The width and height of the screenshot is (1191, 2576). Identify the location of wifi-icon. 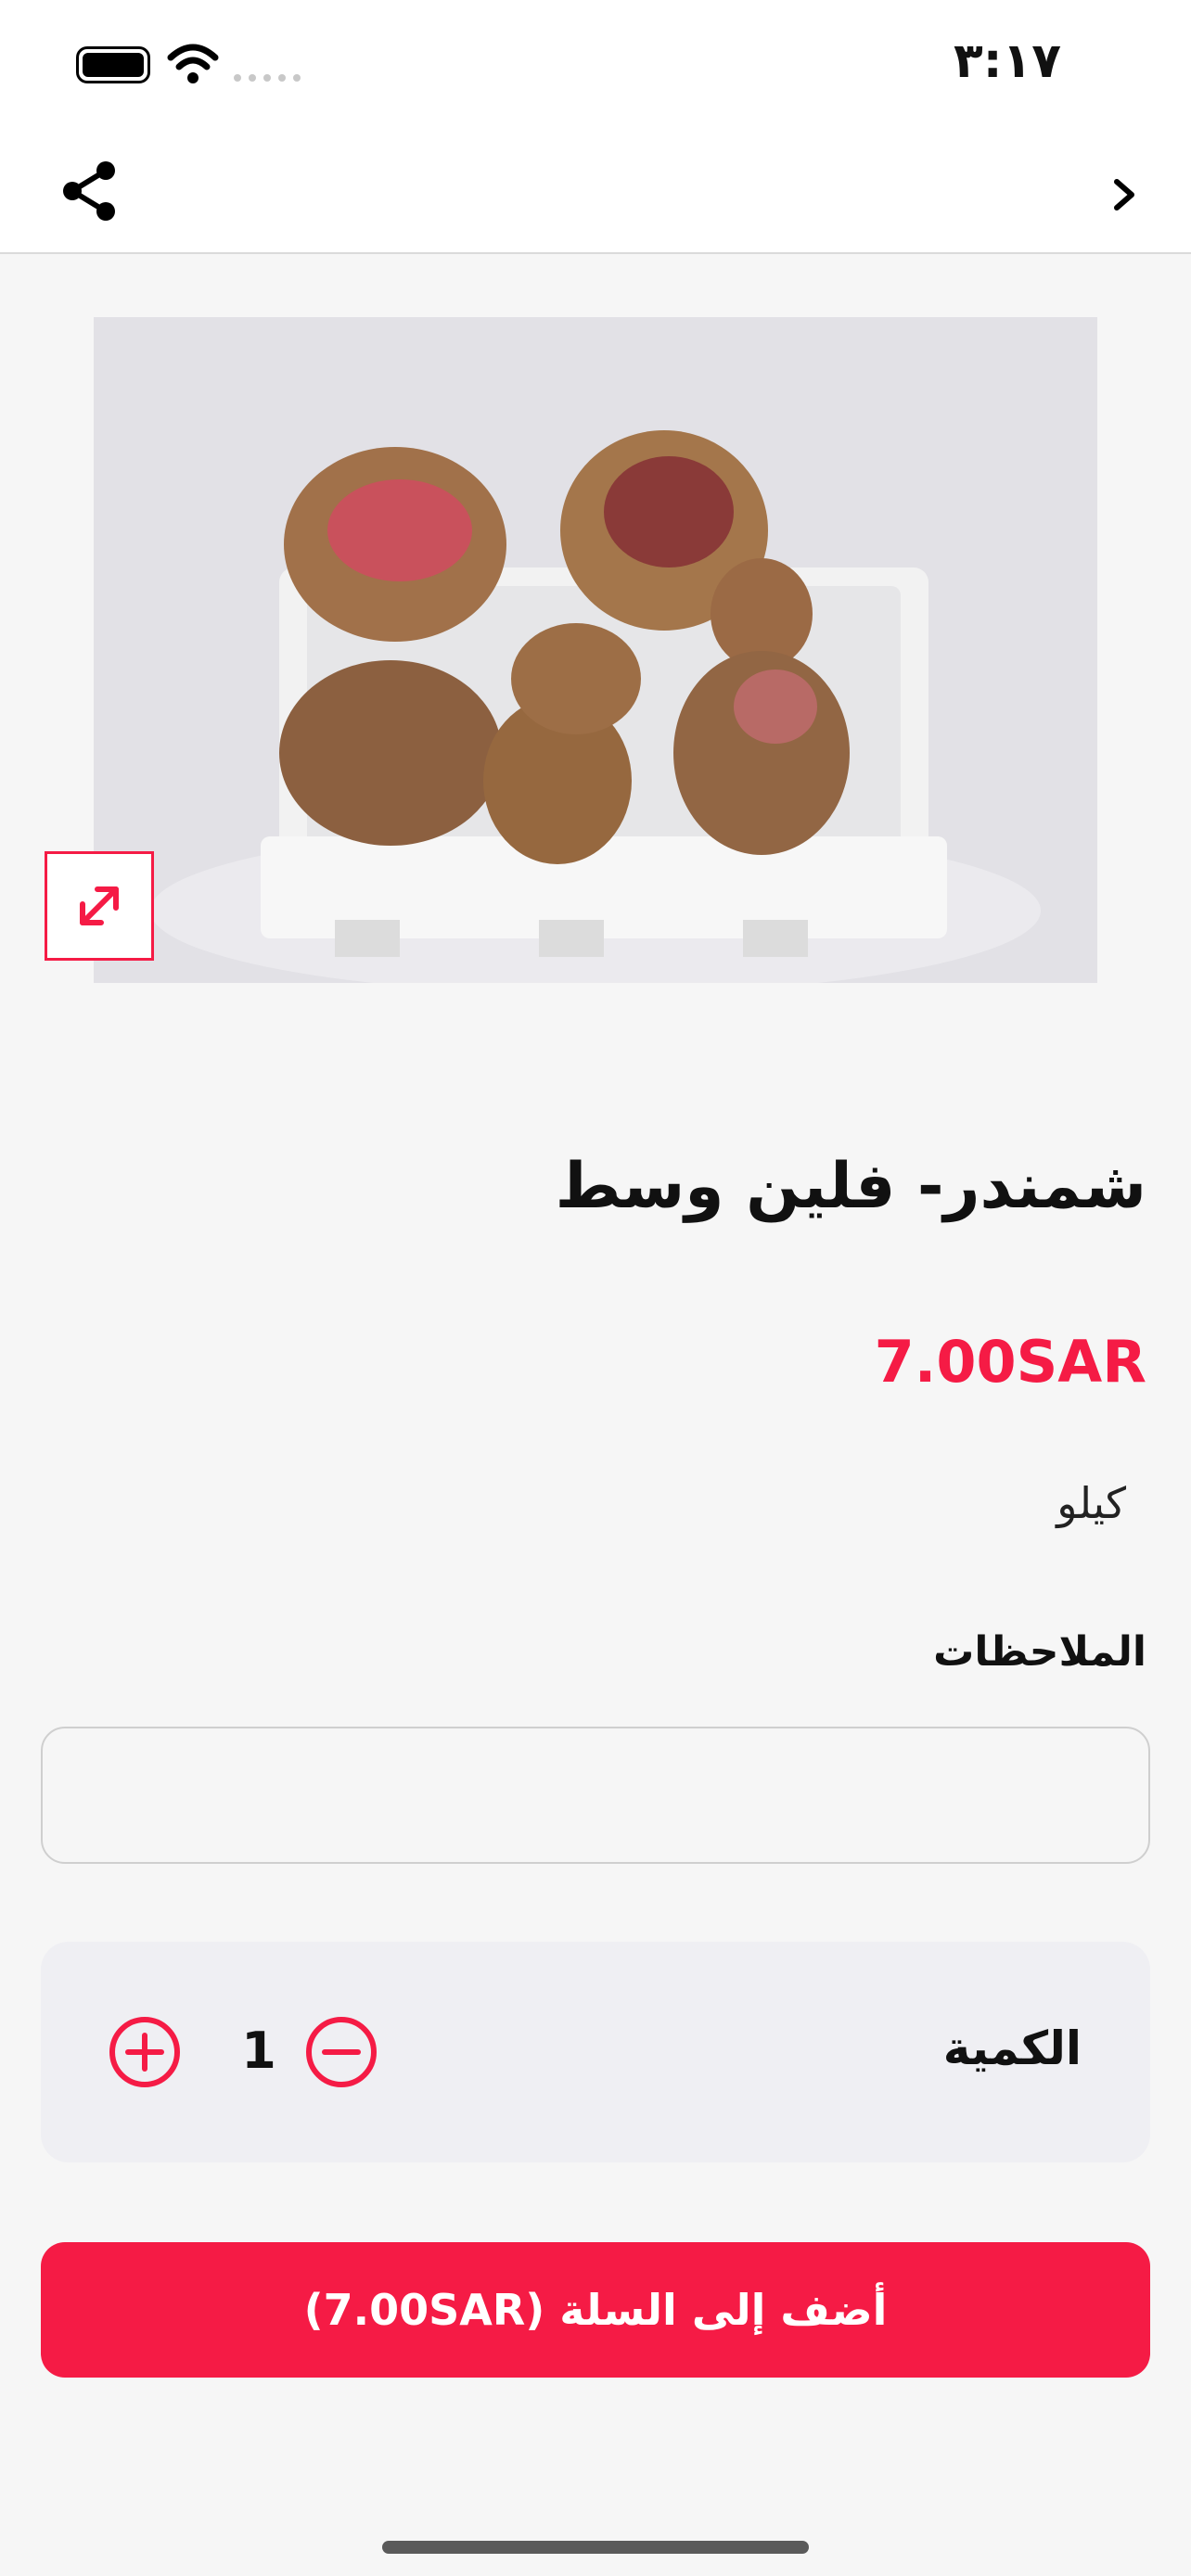
(193, 64).